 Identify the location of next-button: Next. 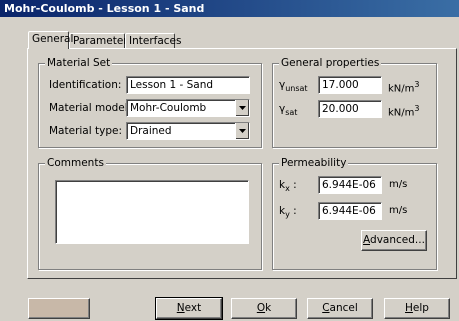
(189, 308).